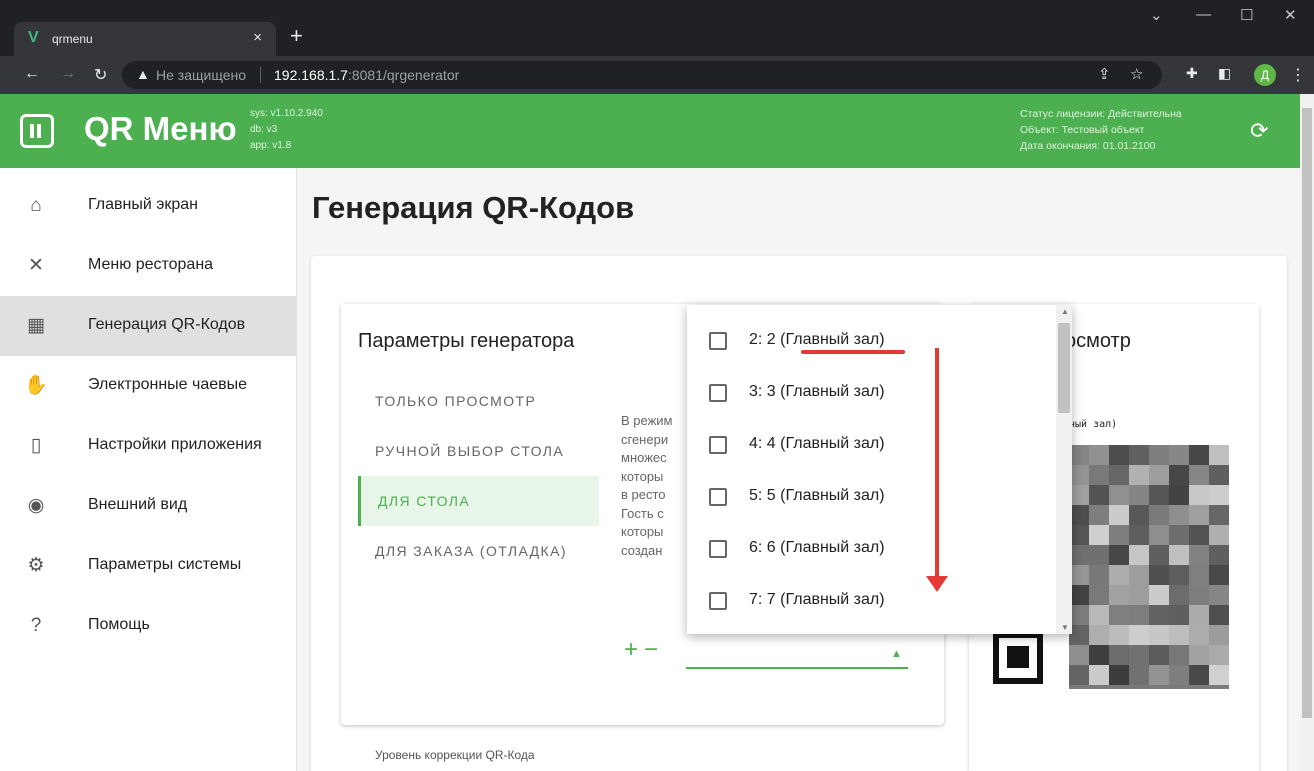 The height and width of the screenshot is (771, 1314). I want to click on sidebar-item-app-settings: ▯ Настройки приложения, so click(148, 446).